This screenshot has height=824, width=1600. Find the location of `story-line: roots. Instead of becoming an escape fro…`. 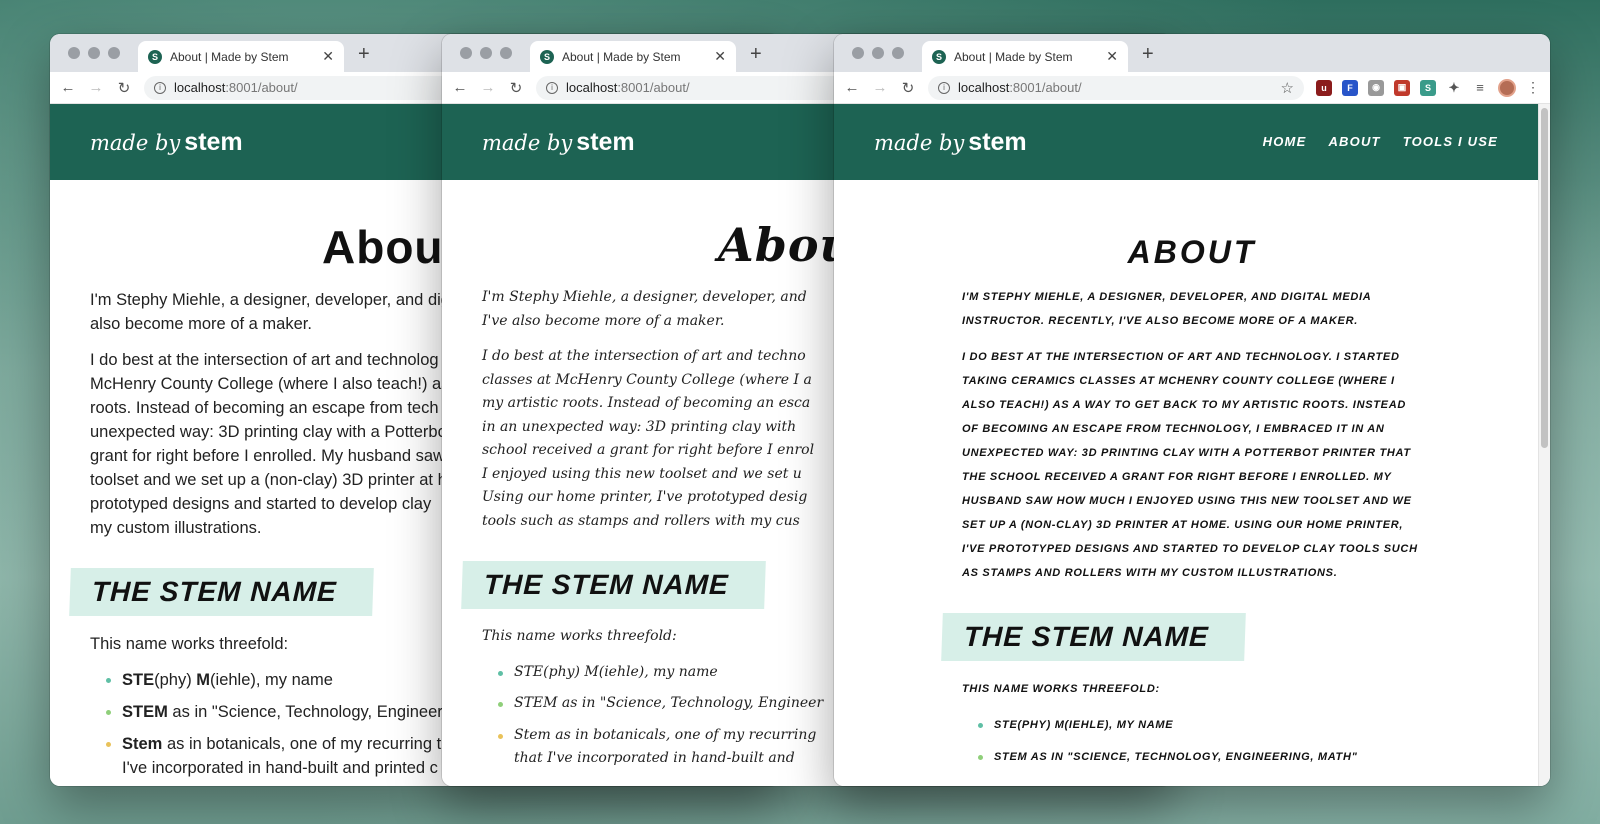

story-line: roots. Instead of becoming an escape fro… is located at coordinates (264, 408).